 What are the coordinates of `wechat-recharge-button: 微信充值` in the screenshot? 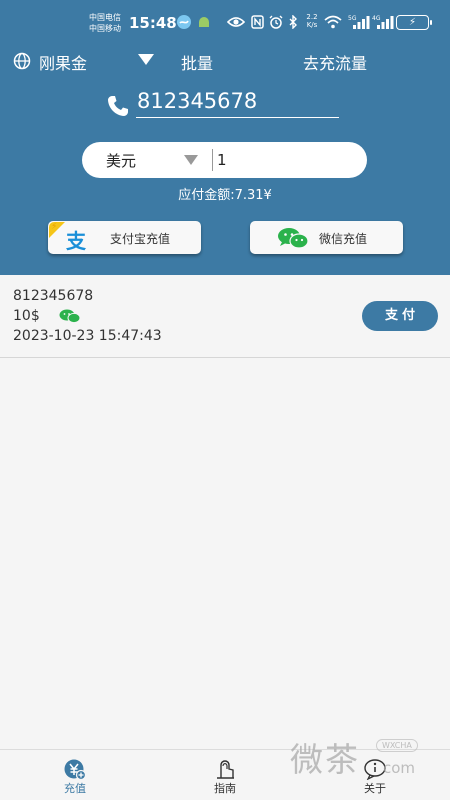 It's located at (326, 237).